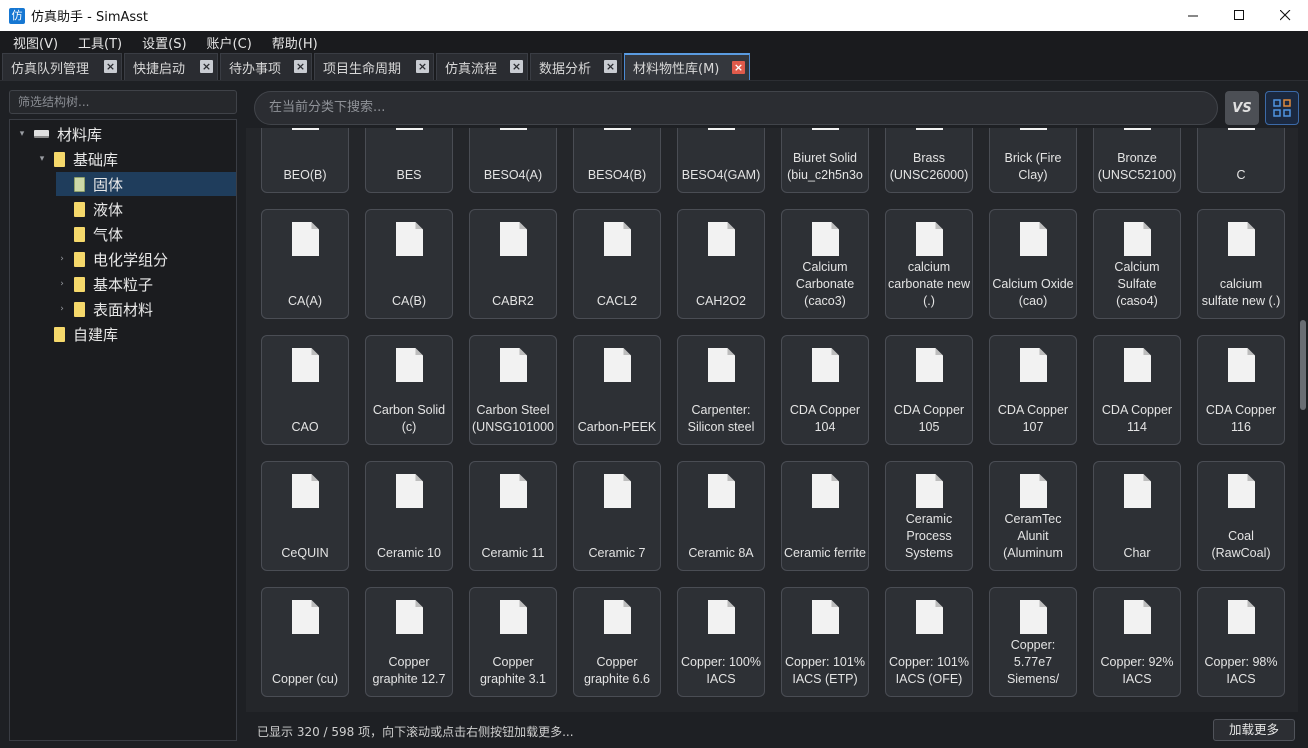  What do you see at coordinates (1241, 264) in the screenshot?
I see `material-card: calcium sulfate new (.)` at bounding box center [1241, 264].